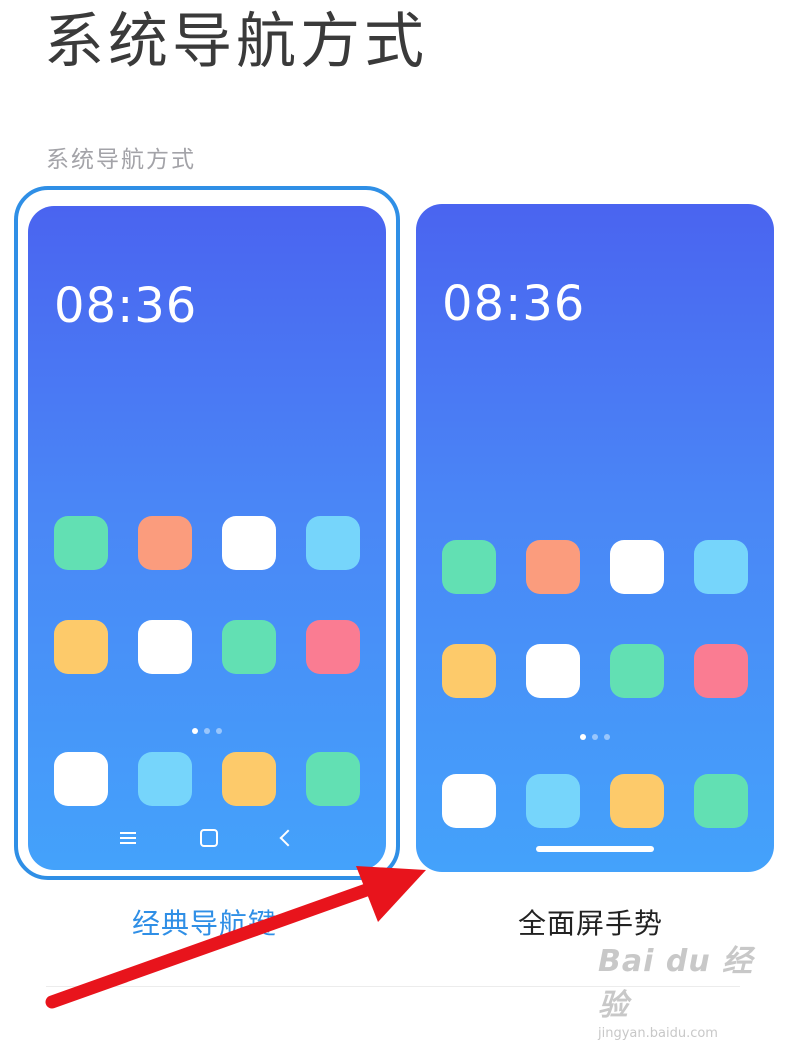  What do you see at coordinates (658, 1033) in the screenshot?
I see `watermark-sub: jingyan.baidu.com` at bounding box center [658, 1033].